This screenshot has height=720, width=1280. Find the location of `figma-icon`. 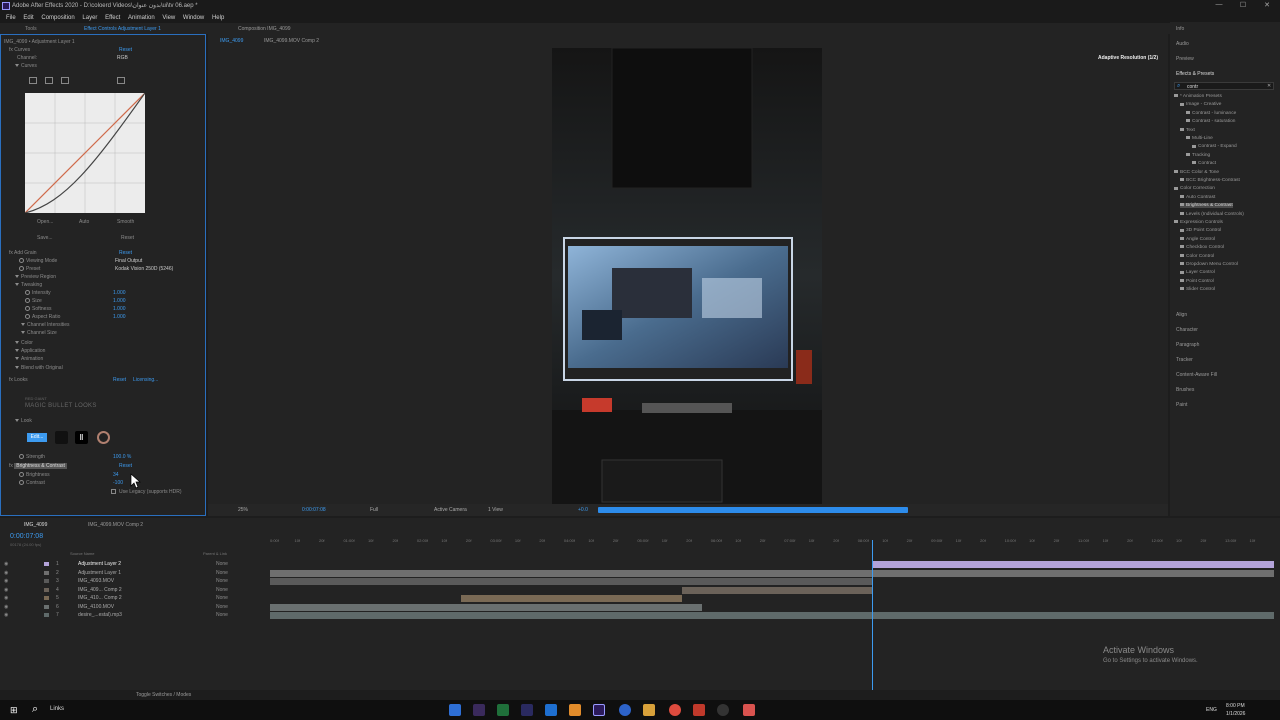

figma-icon is located at coordinates (749, 710).